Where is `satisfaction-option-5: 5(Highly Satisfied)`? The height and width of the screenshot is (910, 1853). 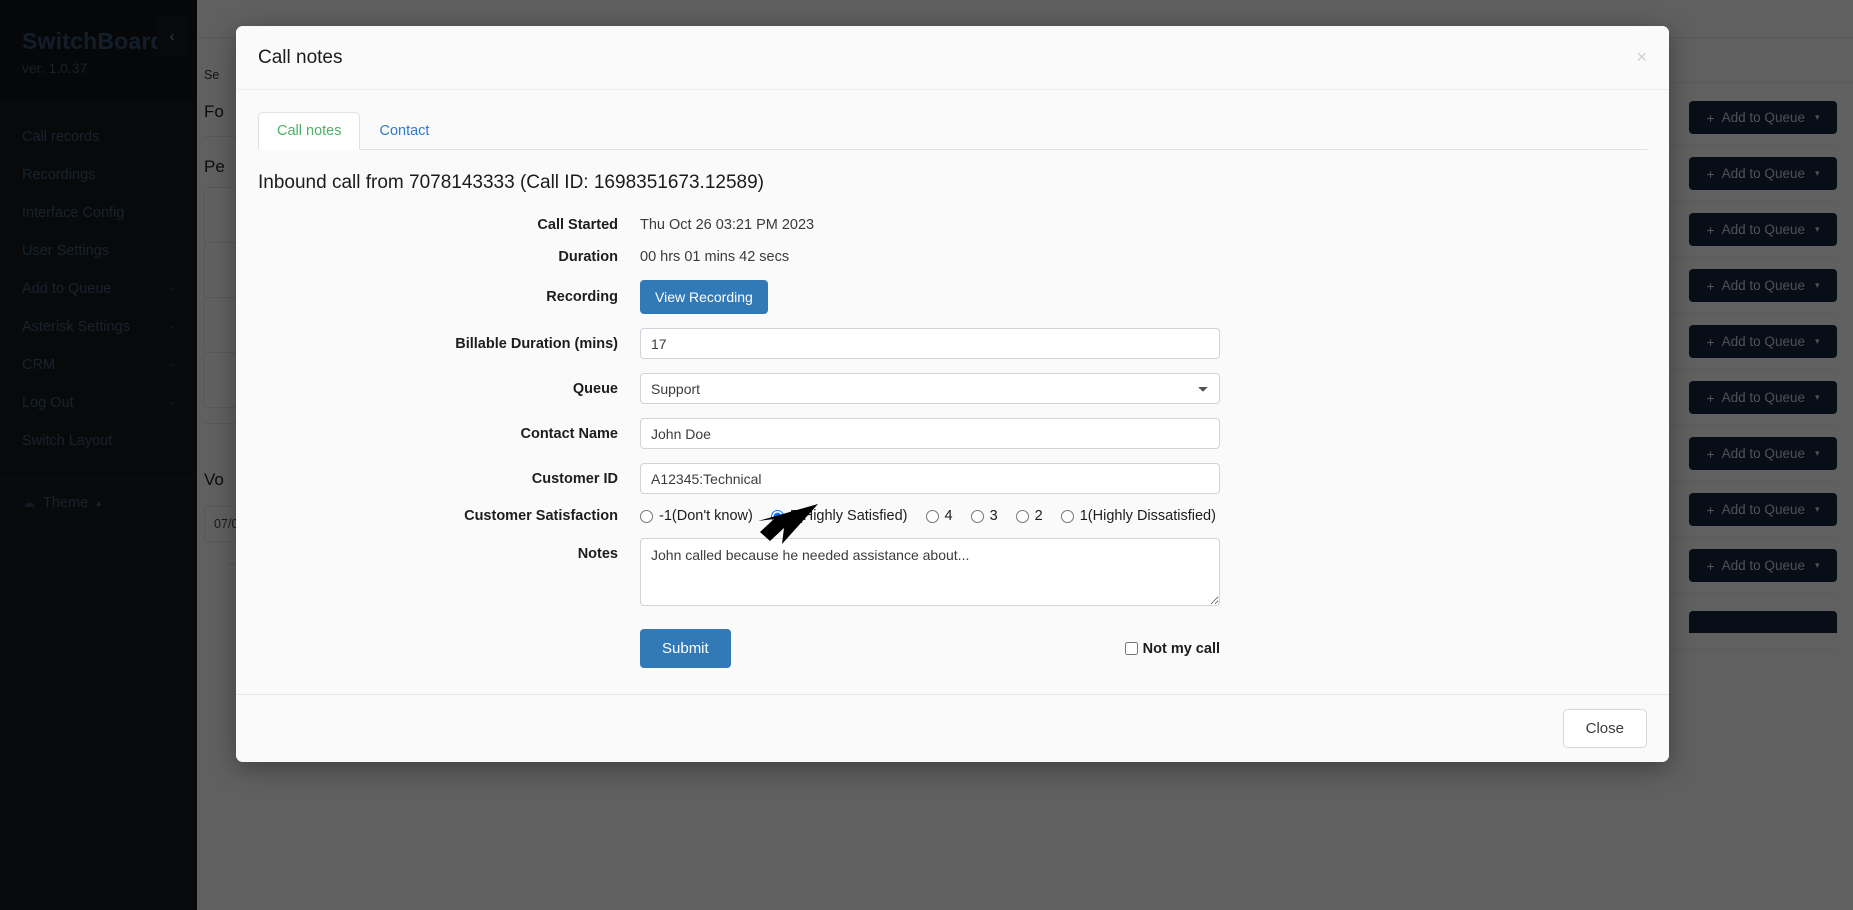
satisfaction-option-5: 5(Highly Satisfied) is located at coordinates (839, 516).